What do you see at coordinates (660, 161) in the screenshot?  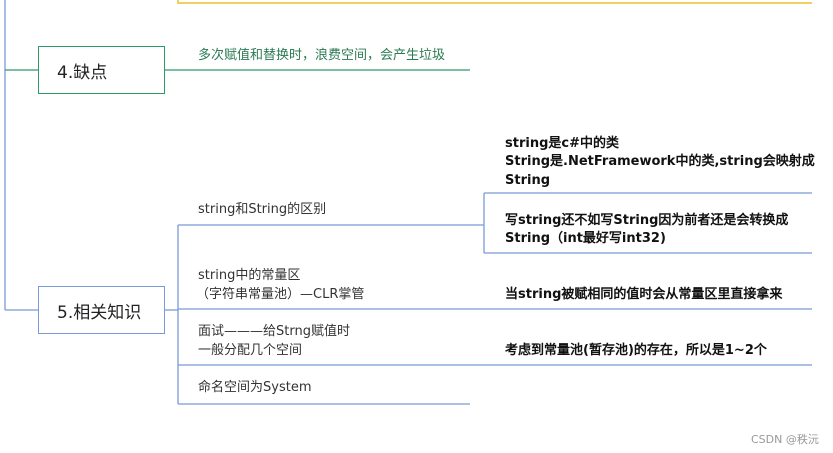 I see `leaf-string-class-line-2: String是.NetFramework中的类,string会映射成` at bounding box center [660, 161].